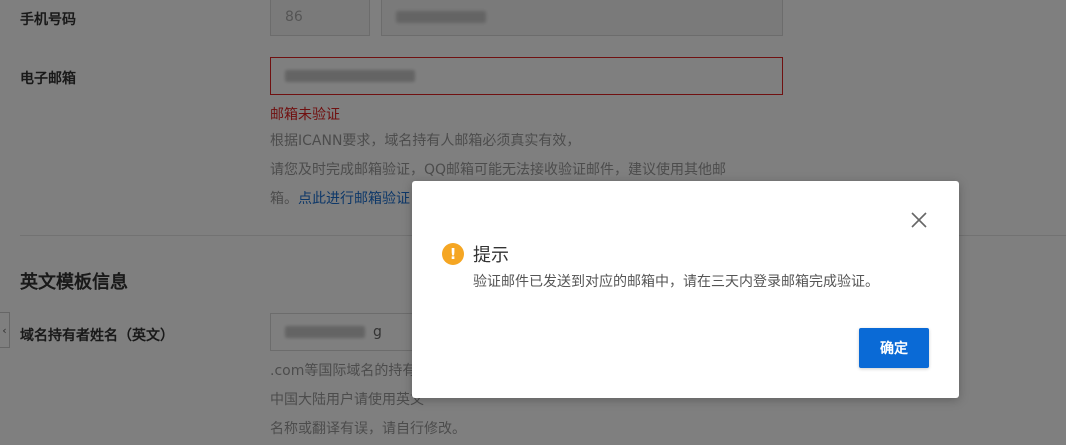 This screenshot has height=445, width=1066. What do you see at coordinates (676, 282) in the screenshot?
I see `dialog-message: 验证邮件已发送到对应的邮箱中，请在三天内登录邮箱完成验证。` at bounding box center [676, 282].